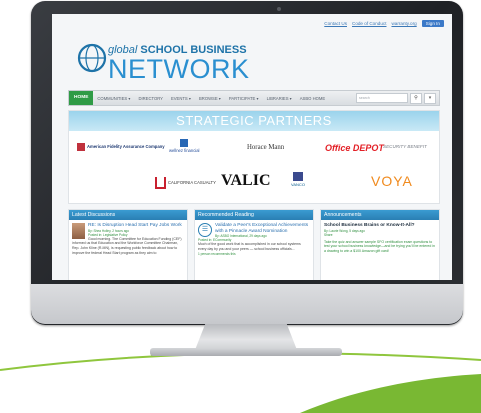 The width and height of the screenshot is (481, 413). What do you see at coordinates (244, 98) in the screenshot?
I see `nav-participate: PARTICIPATE ▾` at bounding box center [244, 98].